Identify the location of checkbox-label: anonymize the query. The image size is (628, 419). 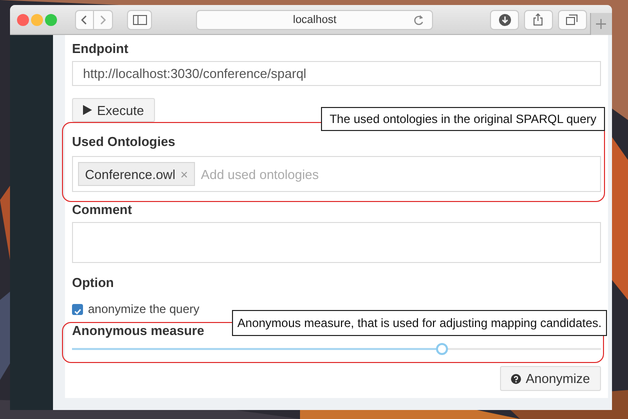
(144, 309).